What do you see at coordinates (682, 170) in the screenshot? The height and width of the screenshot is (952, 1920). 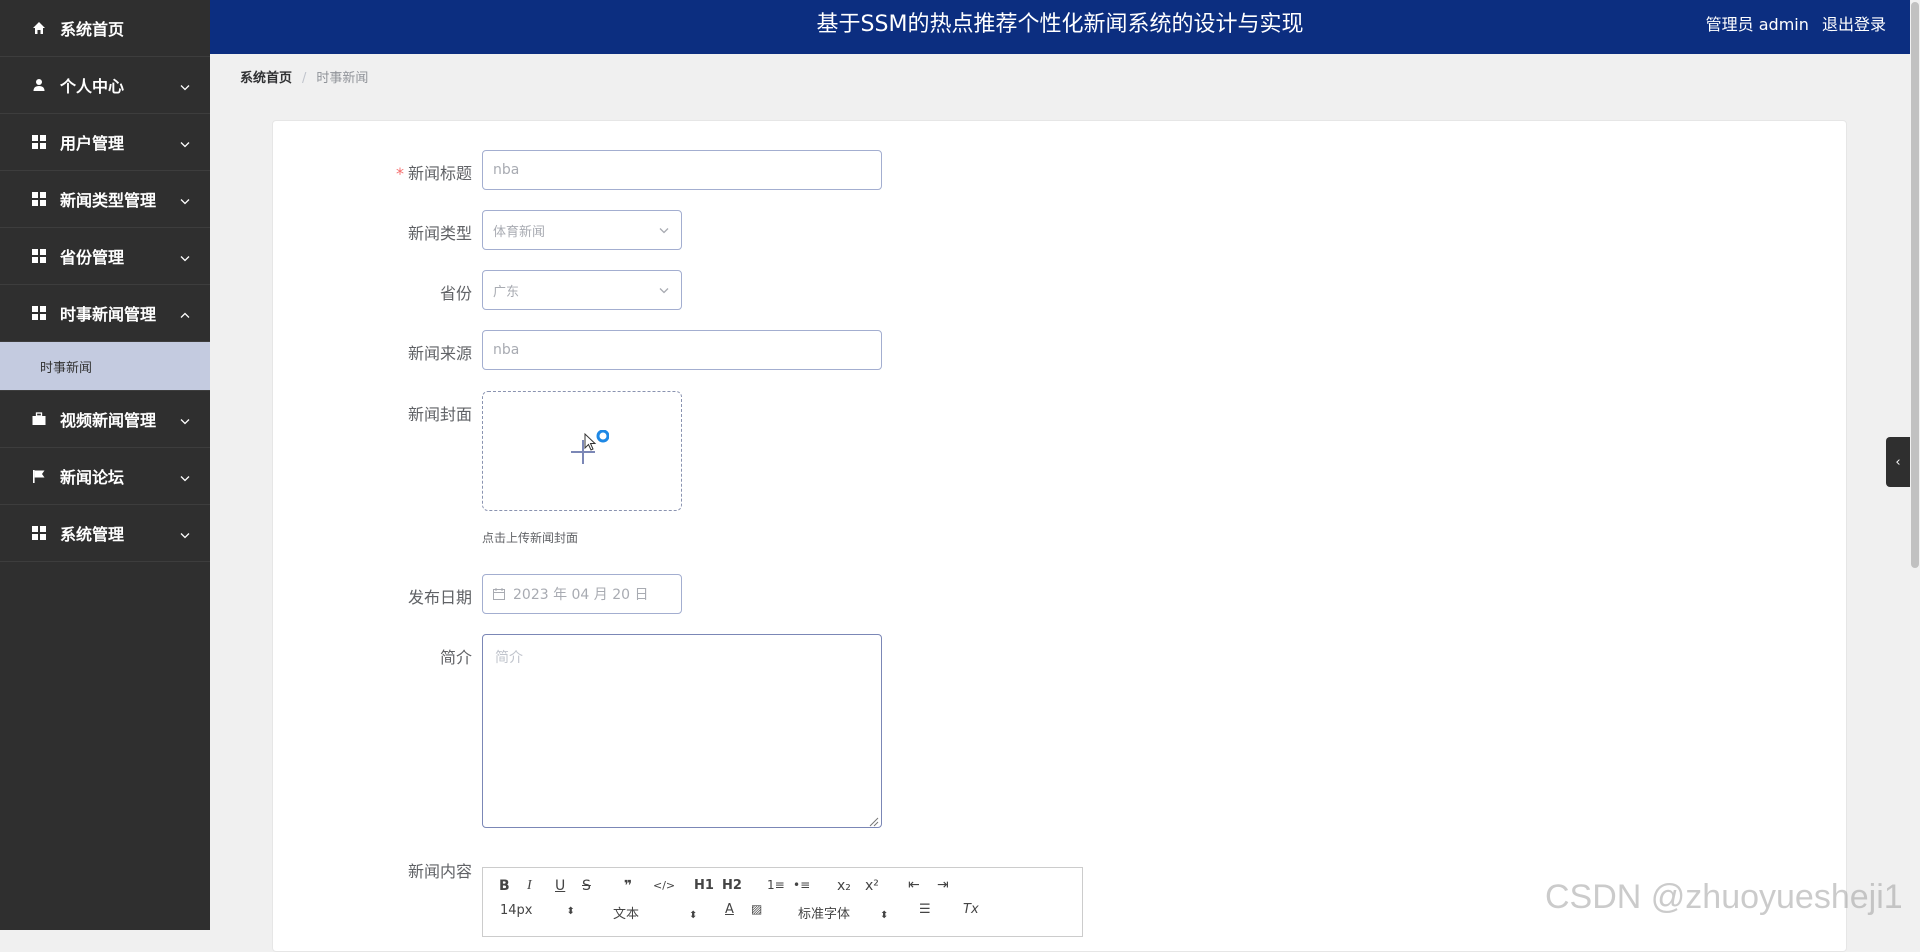 I see `news-title-input: nba` at bounding box center [682, 170].